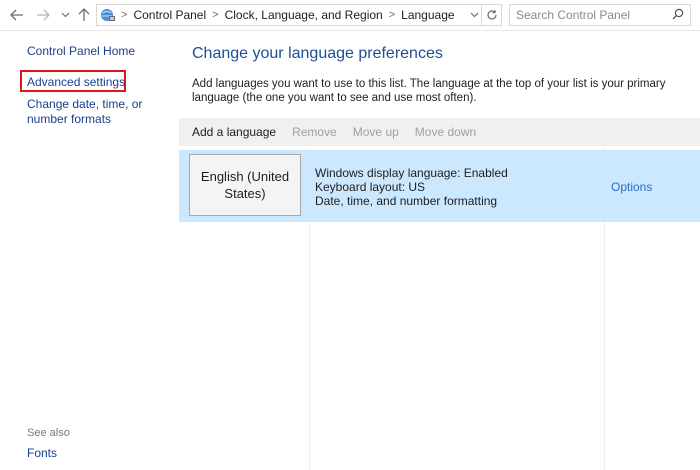  Describe the element at coordinates (102, 112) in the screenshot. I see `change-date-time-number-formats-link: Change date, time, or number formats` at that location.